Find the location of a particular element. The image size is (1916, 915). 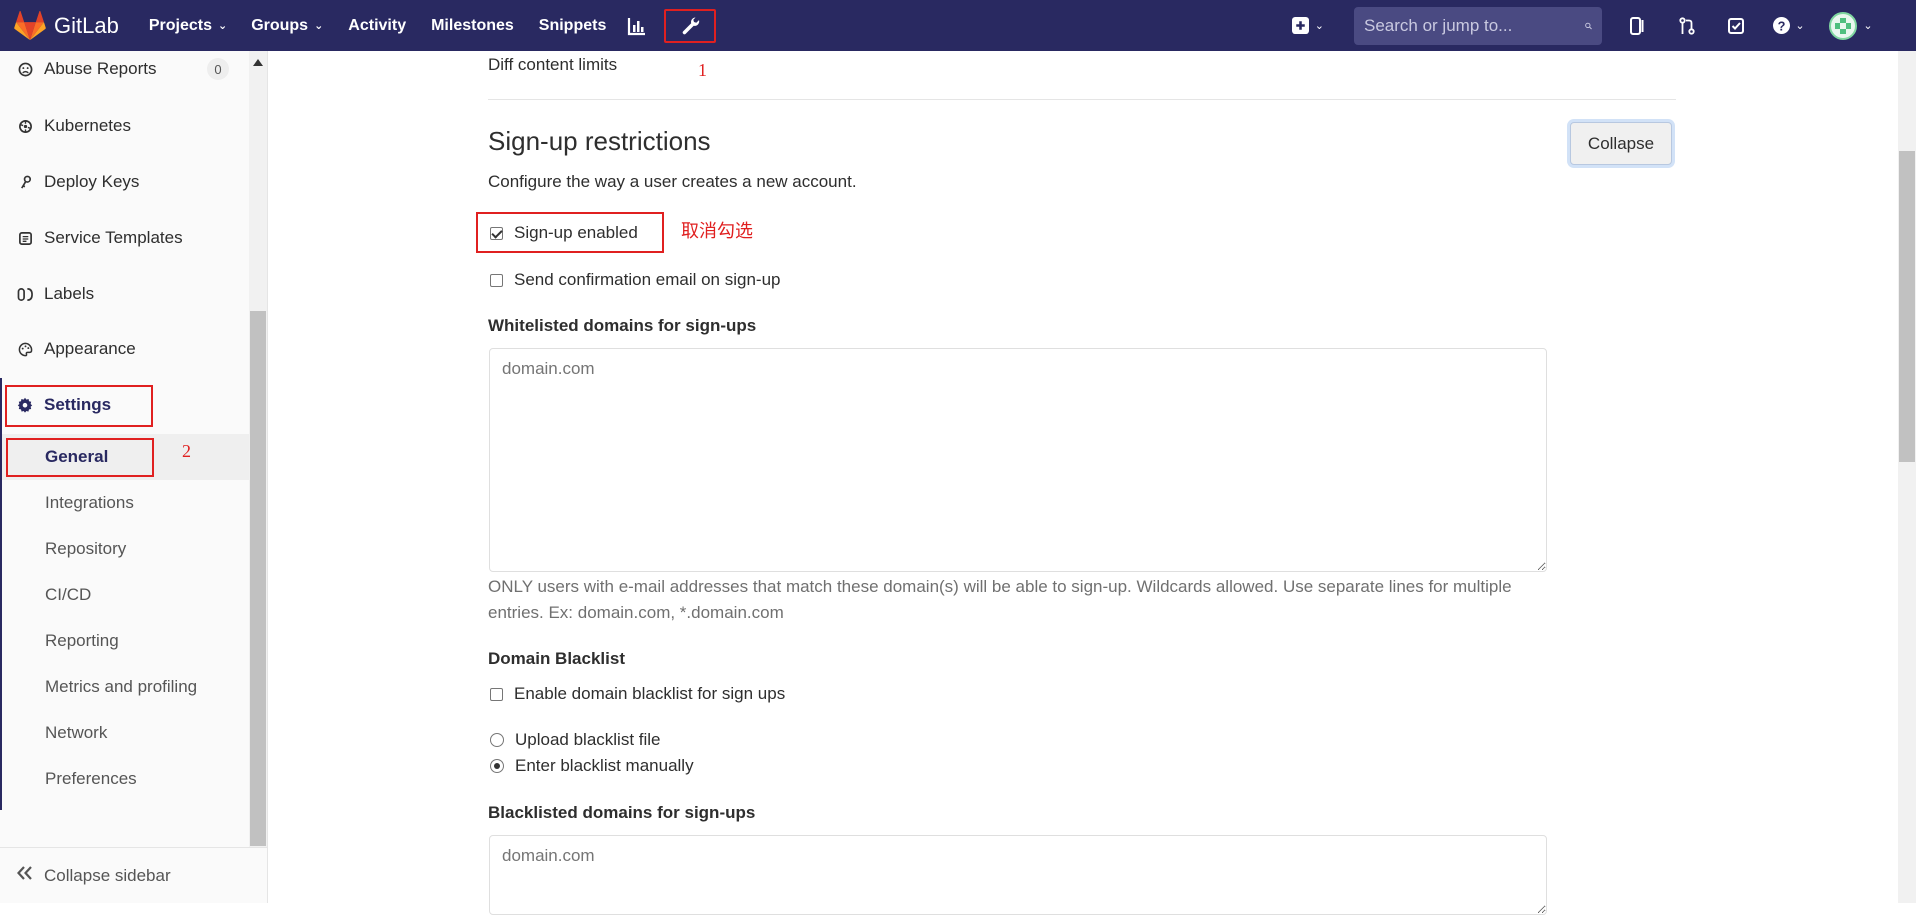

search-input is located at coordinates (1474, 25).